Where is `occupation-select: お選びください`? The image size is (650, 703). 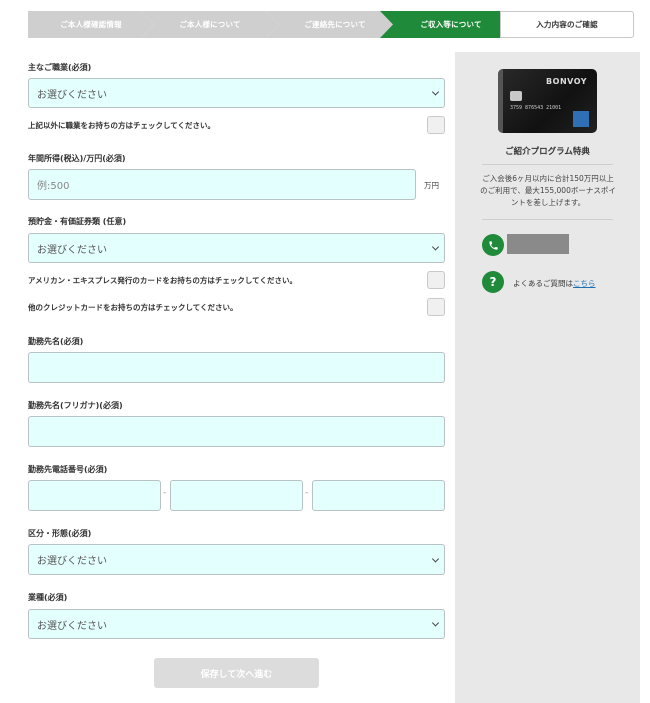 occupation-select: お選びください is located at coordinates (236, 93).